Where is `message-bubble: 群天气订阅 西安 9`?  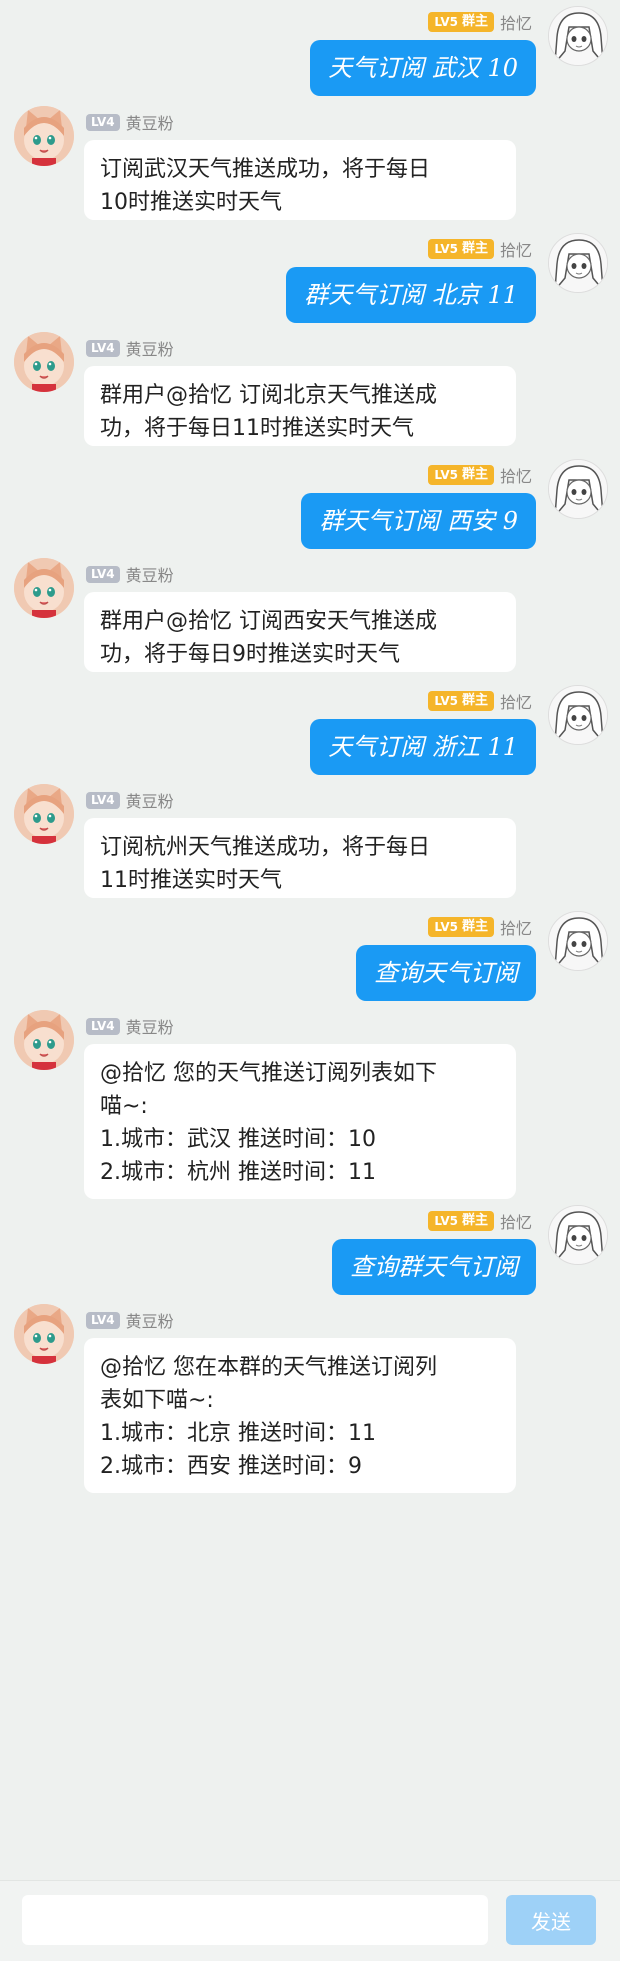
message-bubble: 群天气订阅 西安 9 is located at coordinates (418, 521).